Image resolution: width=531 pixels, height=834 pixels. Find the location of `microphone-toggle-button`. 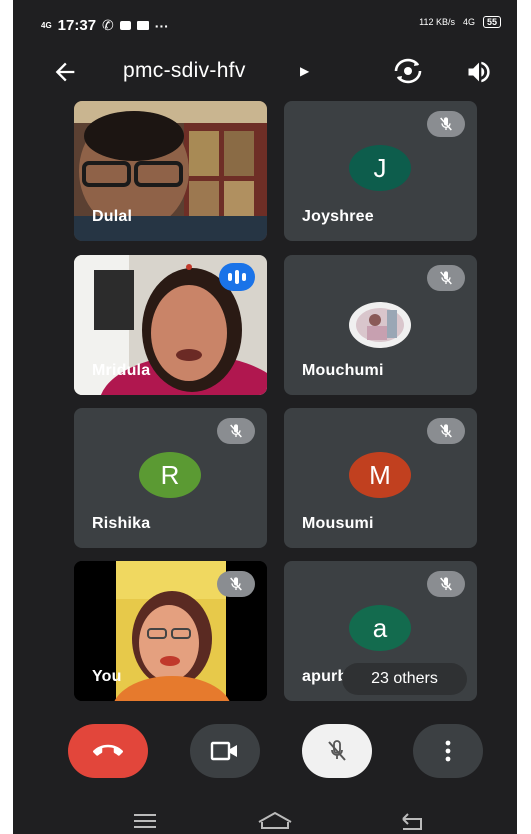

microphone-toggle-button is located at coordinates (337, 751).